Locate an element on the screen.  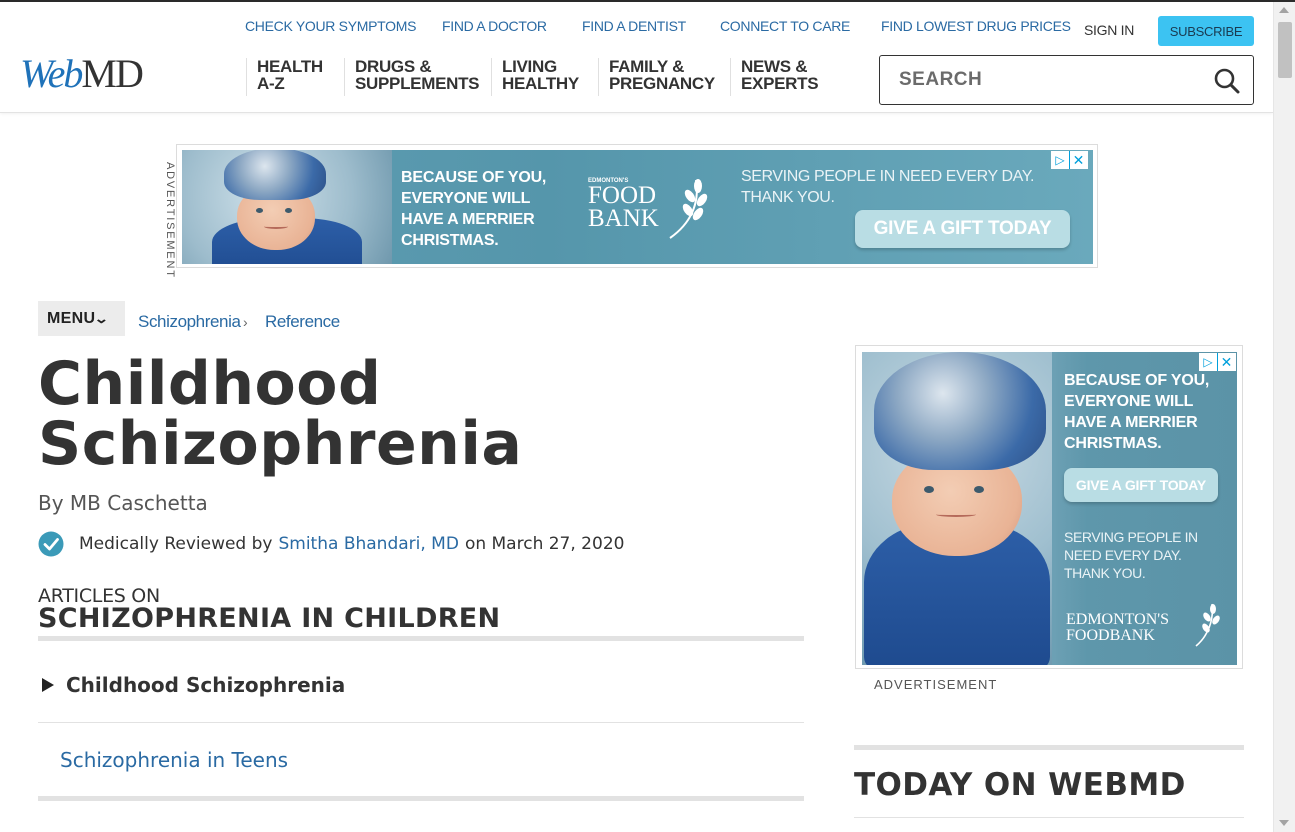
find-dentist-link: FIND A DENTIST is located at coordinates (634, 26).